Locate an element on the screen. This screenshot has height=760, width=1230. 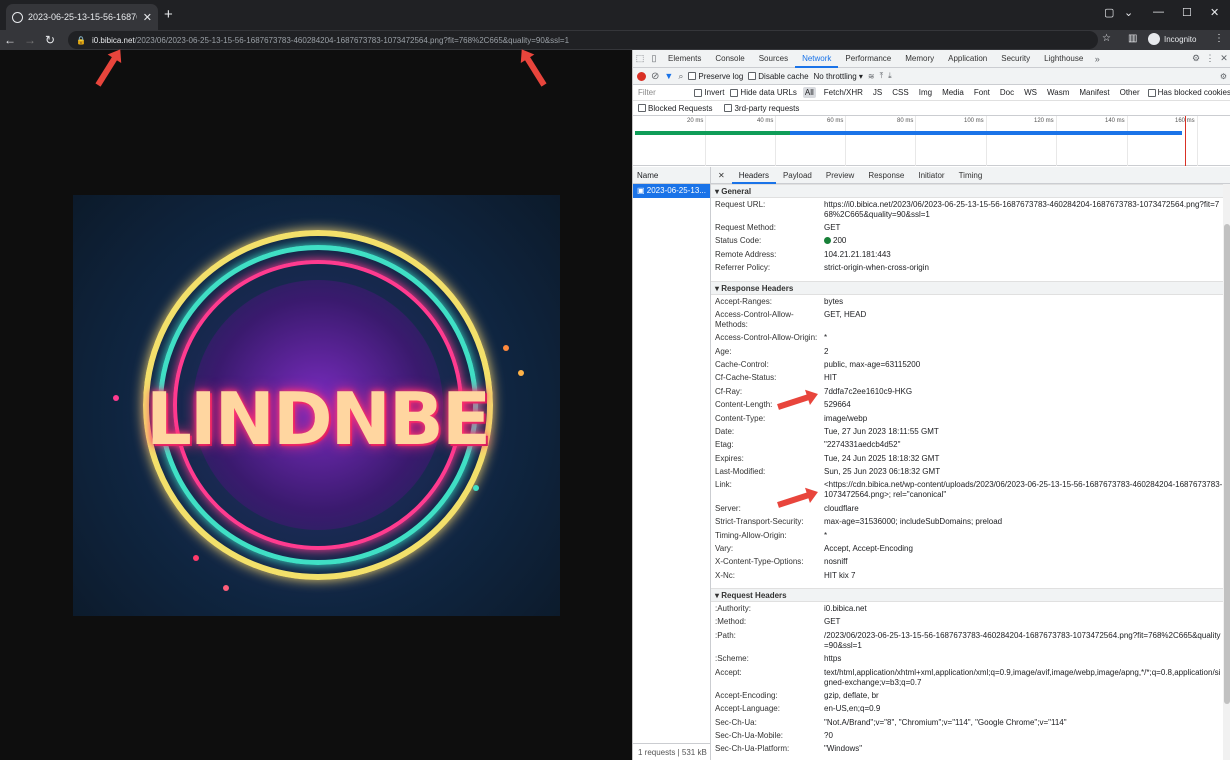
filter-type-wasm: Wasm is located at coordinates (1058, 92).